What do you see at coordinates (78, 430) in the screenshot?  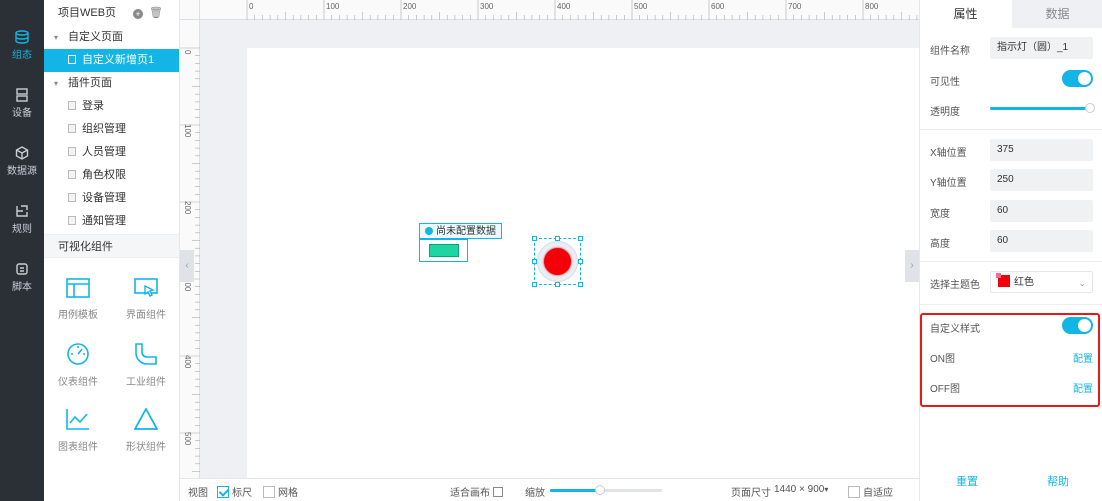 I see `component-chart: 图表组件` at bounding box center [78, 430].